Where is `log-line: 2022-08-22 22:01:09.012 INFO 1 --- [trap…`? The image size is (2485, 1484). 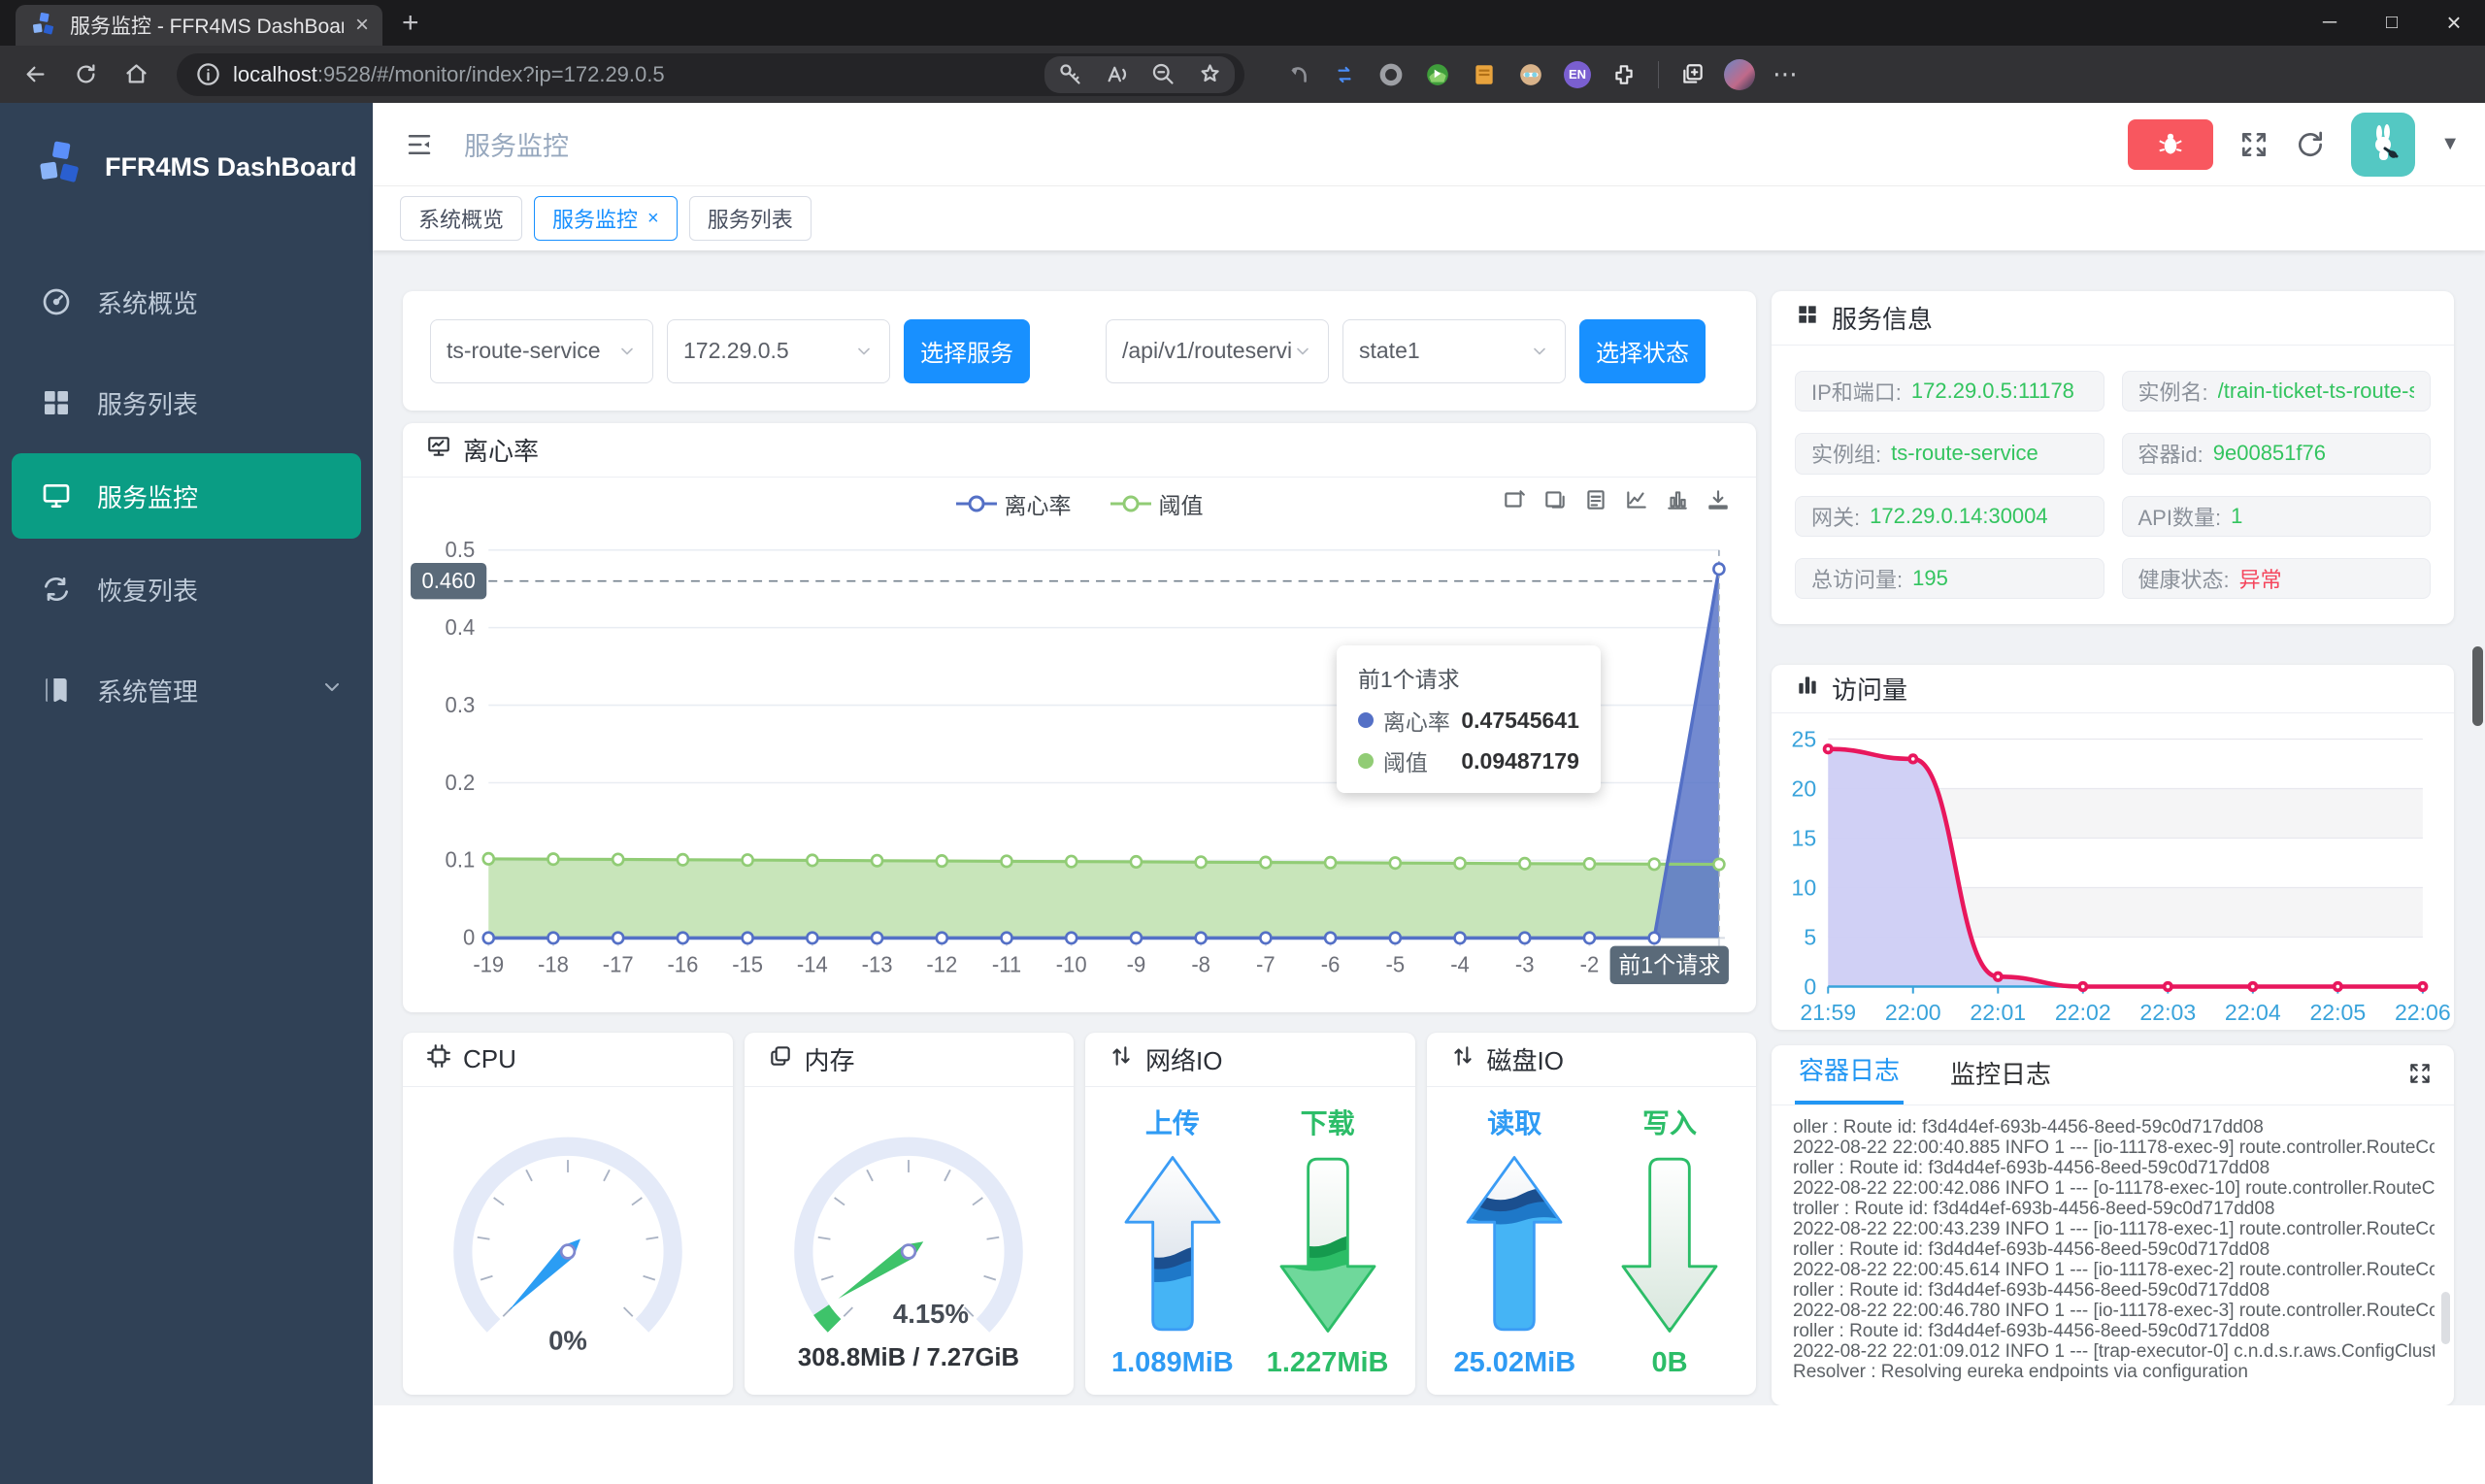
log-line: 2022-08-22 22:01:09.012 INFO 1 --- [trap… is located at coordinates (2114, 1352).